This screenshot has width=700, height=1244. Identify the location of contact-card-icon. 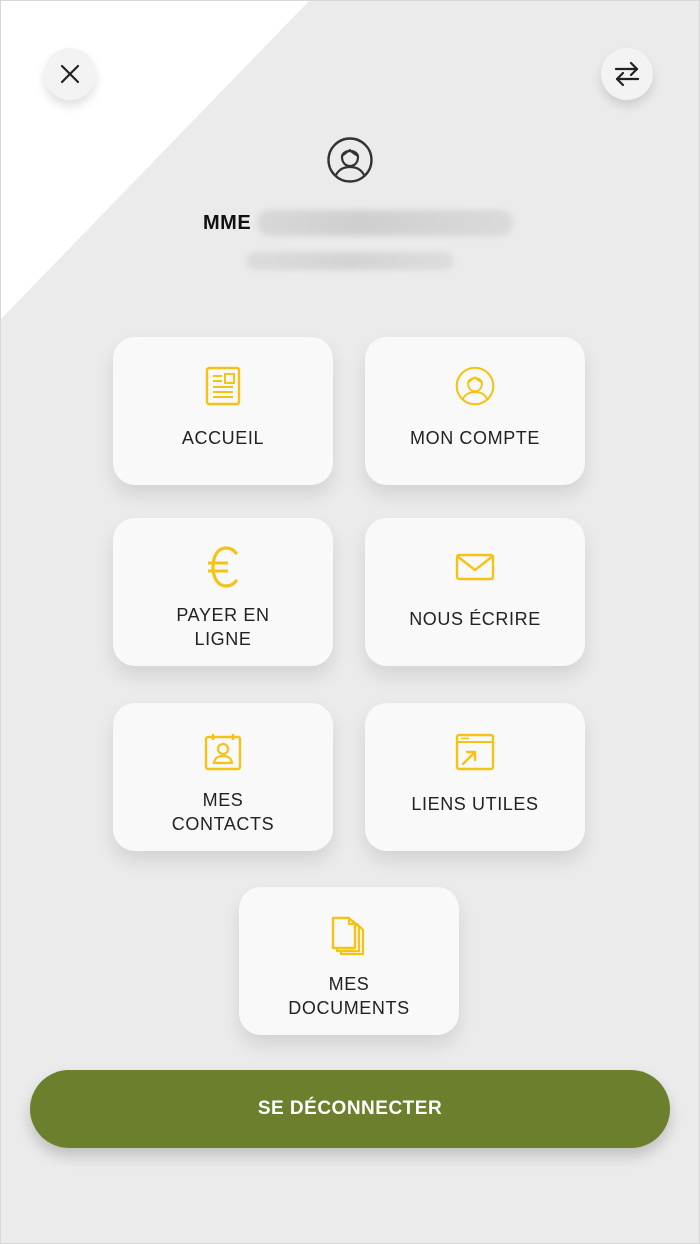
(223, 752).